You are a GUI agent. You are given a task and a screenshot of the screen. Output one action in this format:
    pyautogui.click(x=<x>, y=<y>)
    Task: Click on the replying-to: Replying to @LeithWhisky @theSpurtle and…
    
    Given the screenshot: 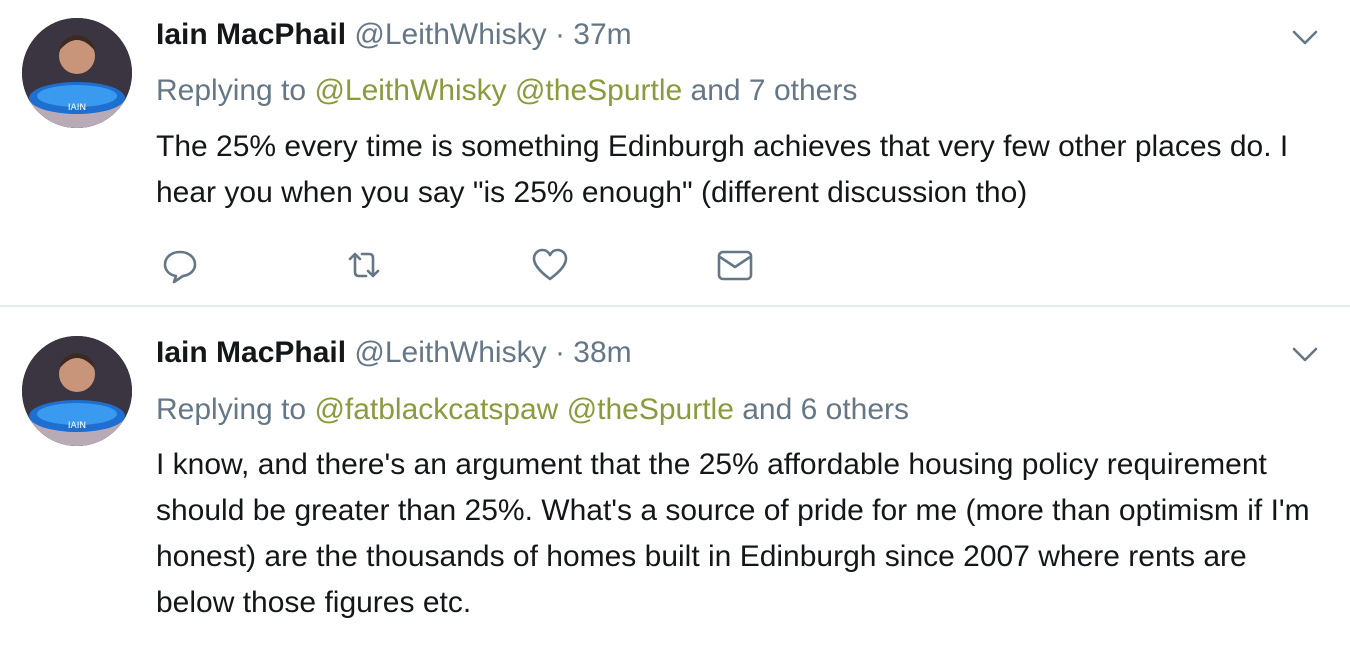 What is the action you would take?
    pyautogui.click(x=506, y=91)
    